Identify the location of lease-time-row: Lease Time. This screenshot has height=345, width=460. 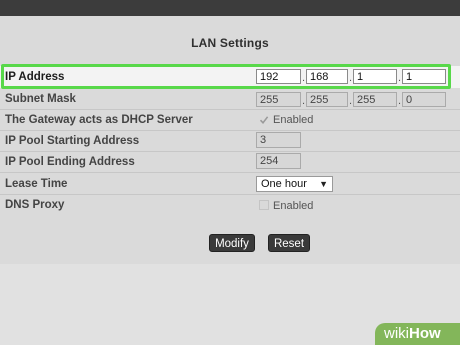
(230, 184).